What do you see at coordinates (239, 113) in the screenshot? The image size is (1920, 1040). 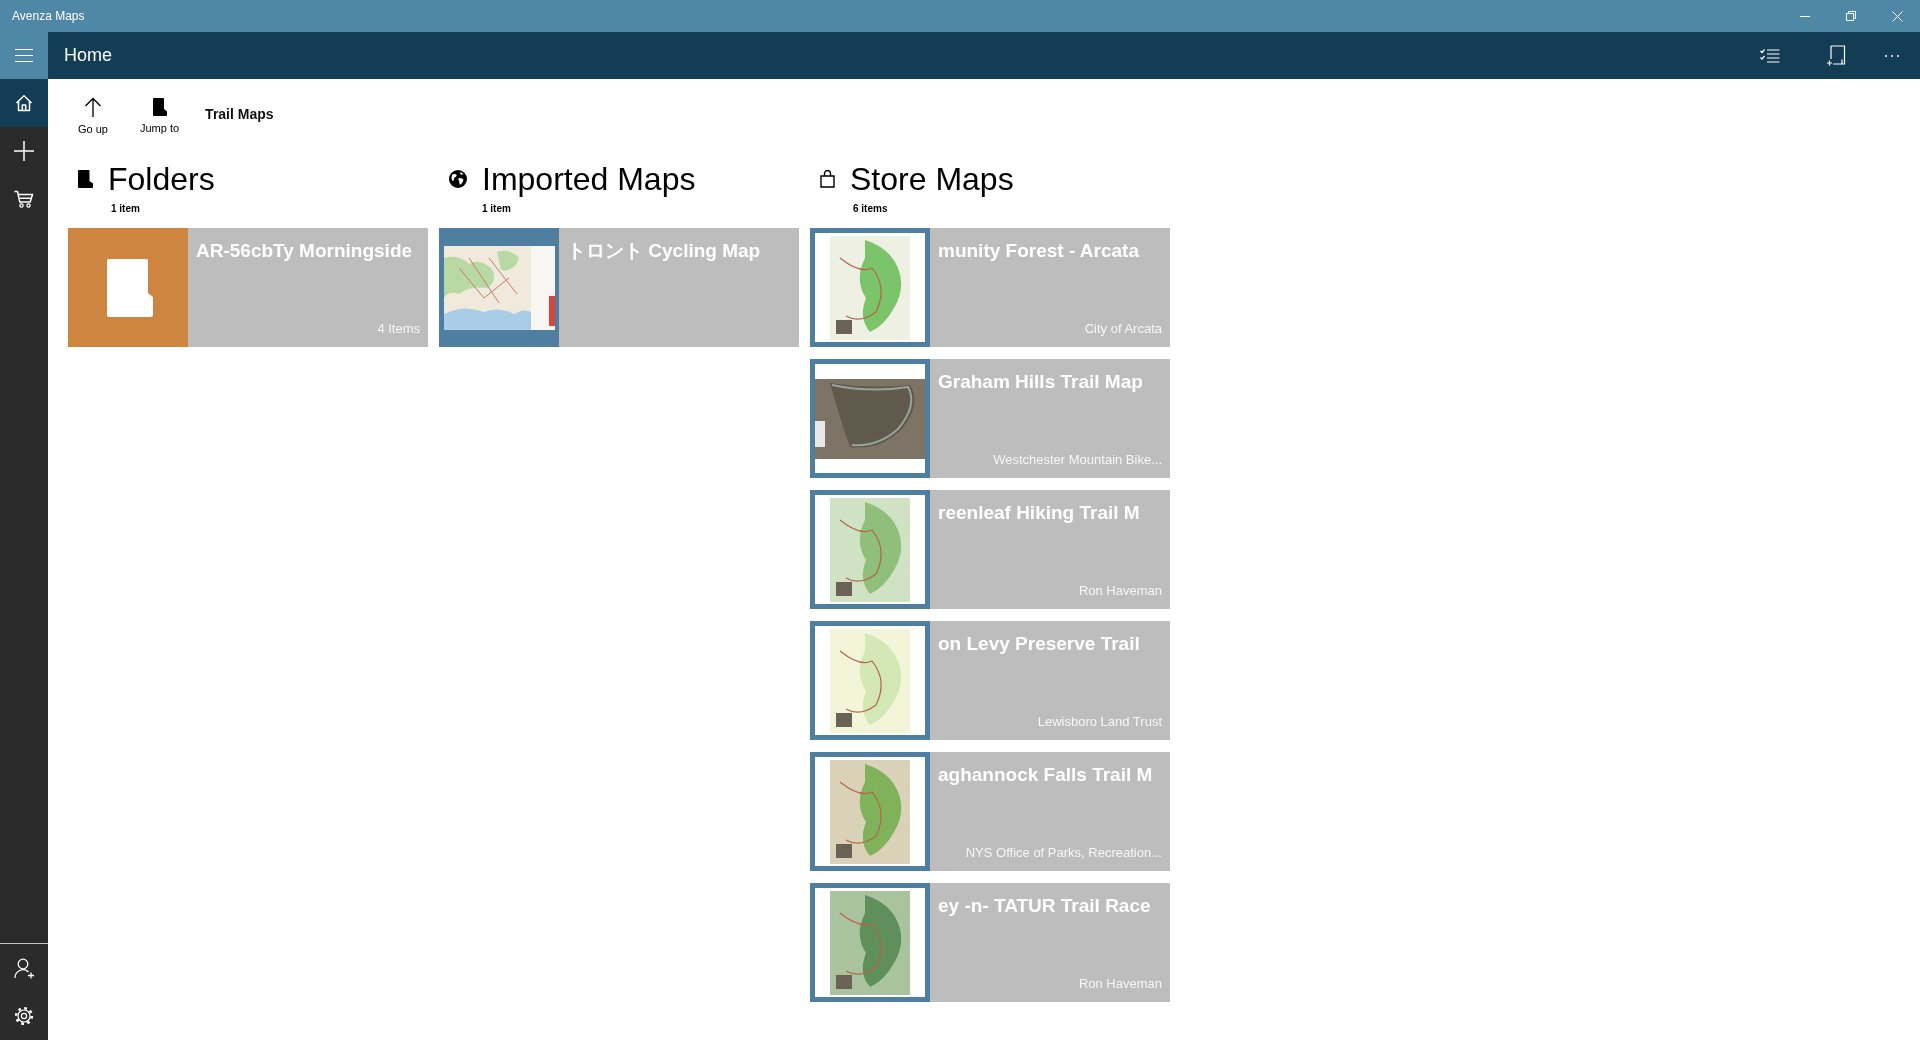 I see `location-label: Trail Maps` at bounding box center [239, 113].